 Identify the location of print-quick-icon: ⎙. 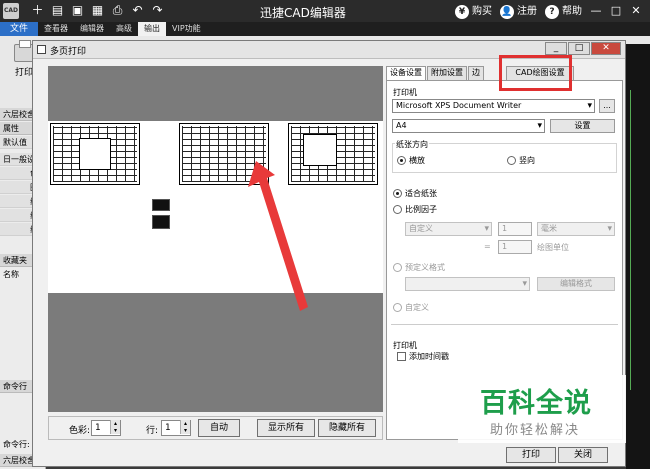
(117, 10).